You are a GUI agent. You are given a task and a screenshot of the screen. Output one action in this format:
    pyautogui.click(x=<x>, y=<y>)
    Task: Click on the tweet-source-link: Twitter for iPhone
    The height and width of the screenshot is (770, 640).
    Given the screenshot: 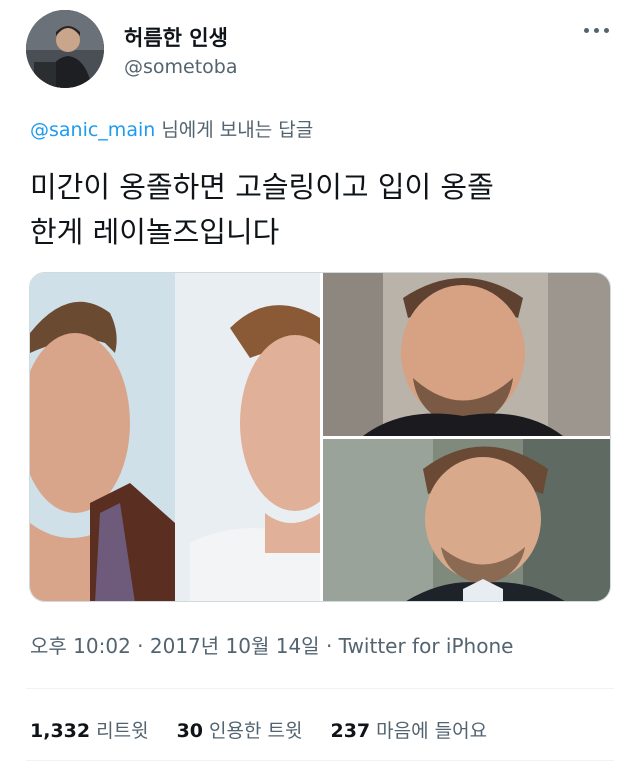 What is the action you would take?
    pyautogui.click(x=426, y=646)
    